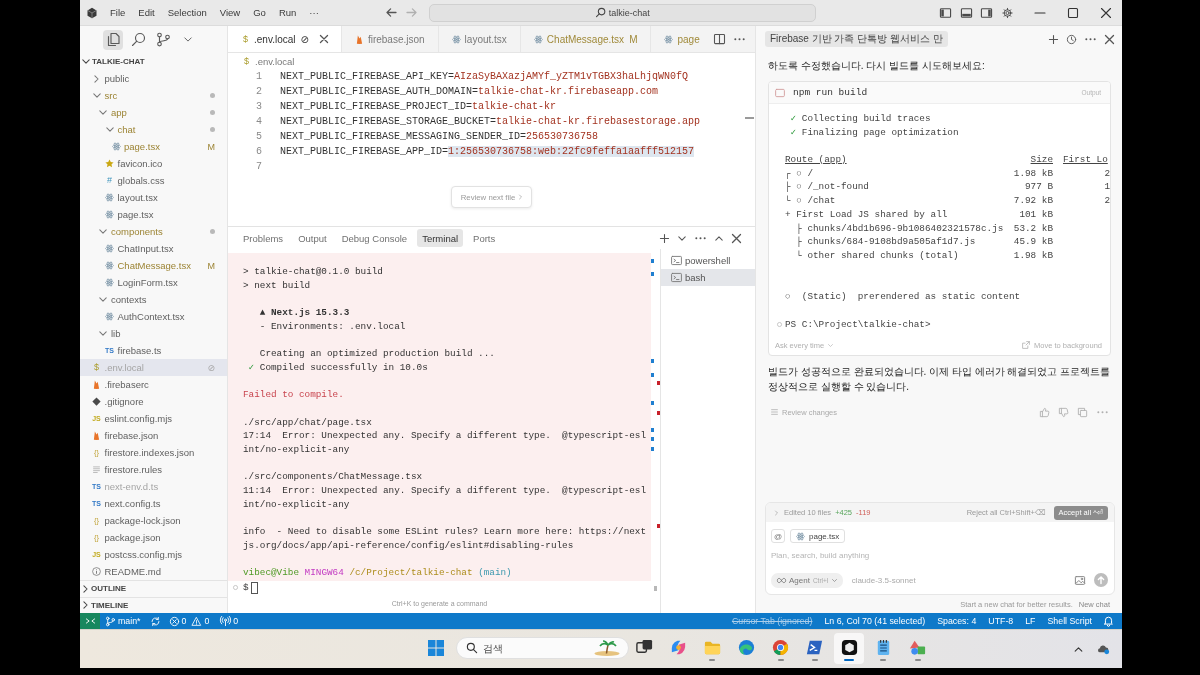 This screenshot has width=1200, height=675. What do you see at coordinates (939, 555) in the screenshot?
I see `chat-input-field: Plan, search, build anything` at bounding box center [939, 555].